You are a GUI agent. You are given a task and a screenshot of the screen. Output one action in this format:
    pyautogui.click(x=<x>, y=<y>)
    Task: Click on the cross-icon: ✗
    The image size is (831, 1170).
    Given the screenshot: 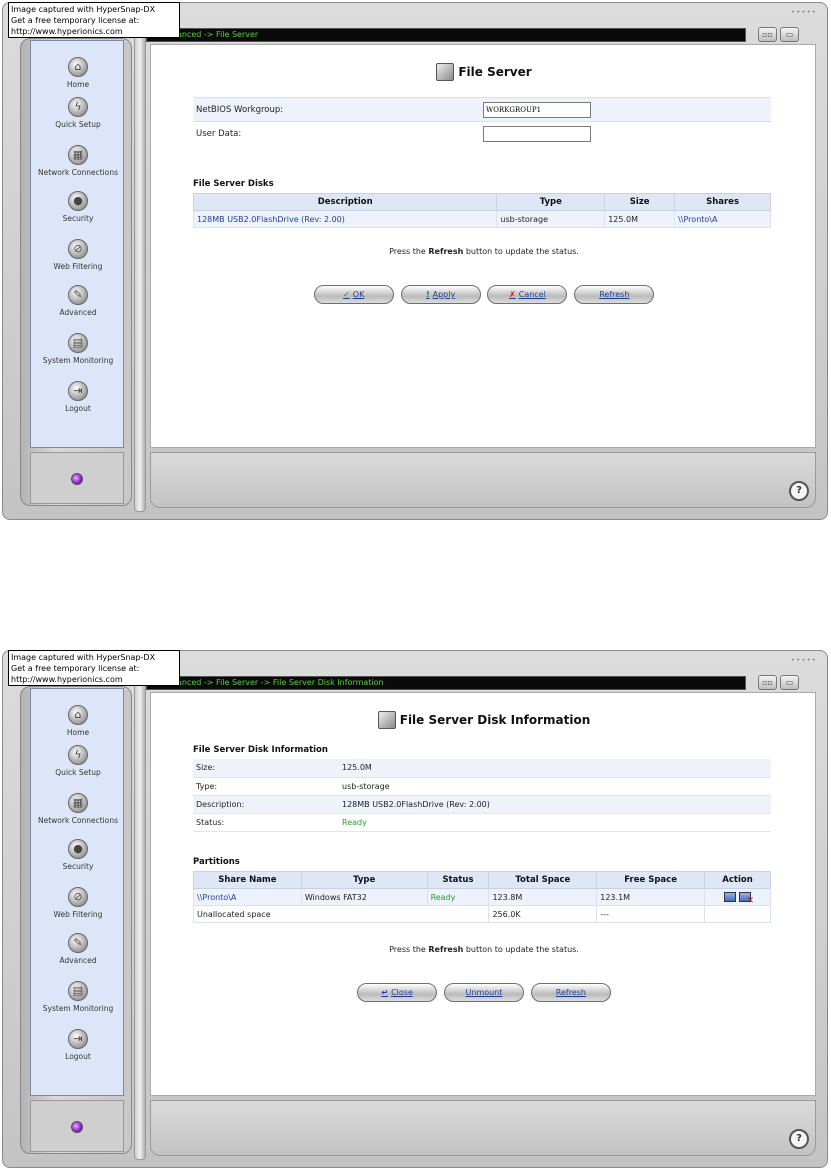 What is the action you would take?
    pyautogui.click(x=512, y=294)
    